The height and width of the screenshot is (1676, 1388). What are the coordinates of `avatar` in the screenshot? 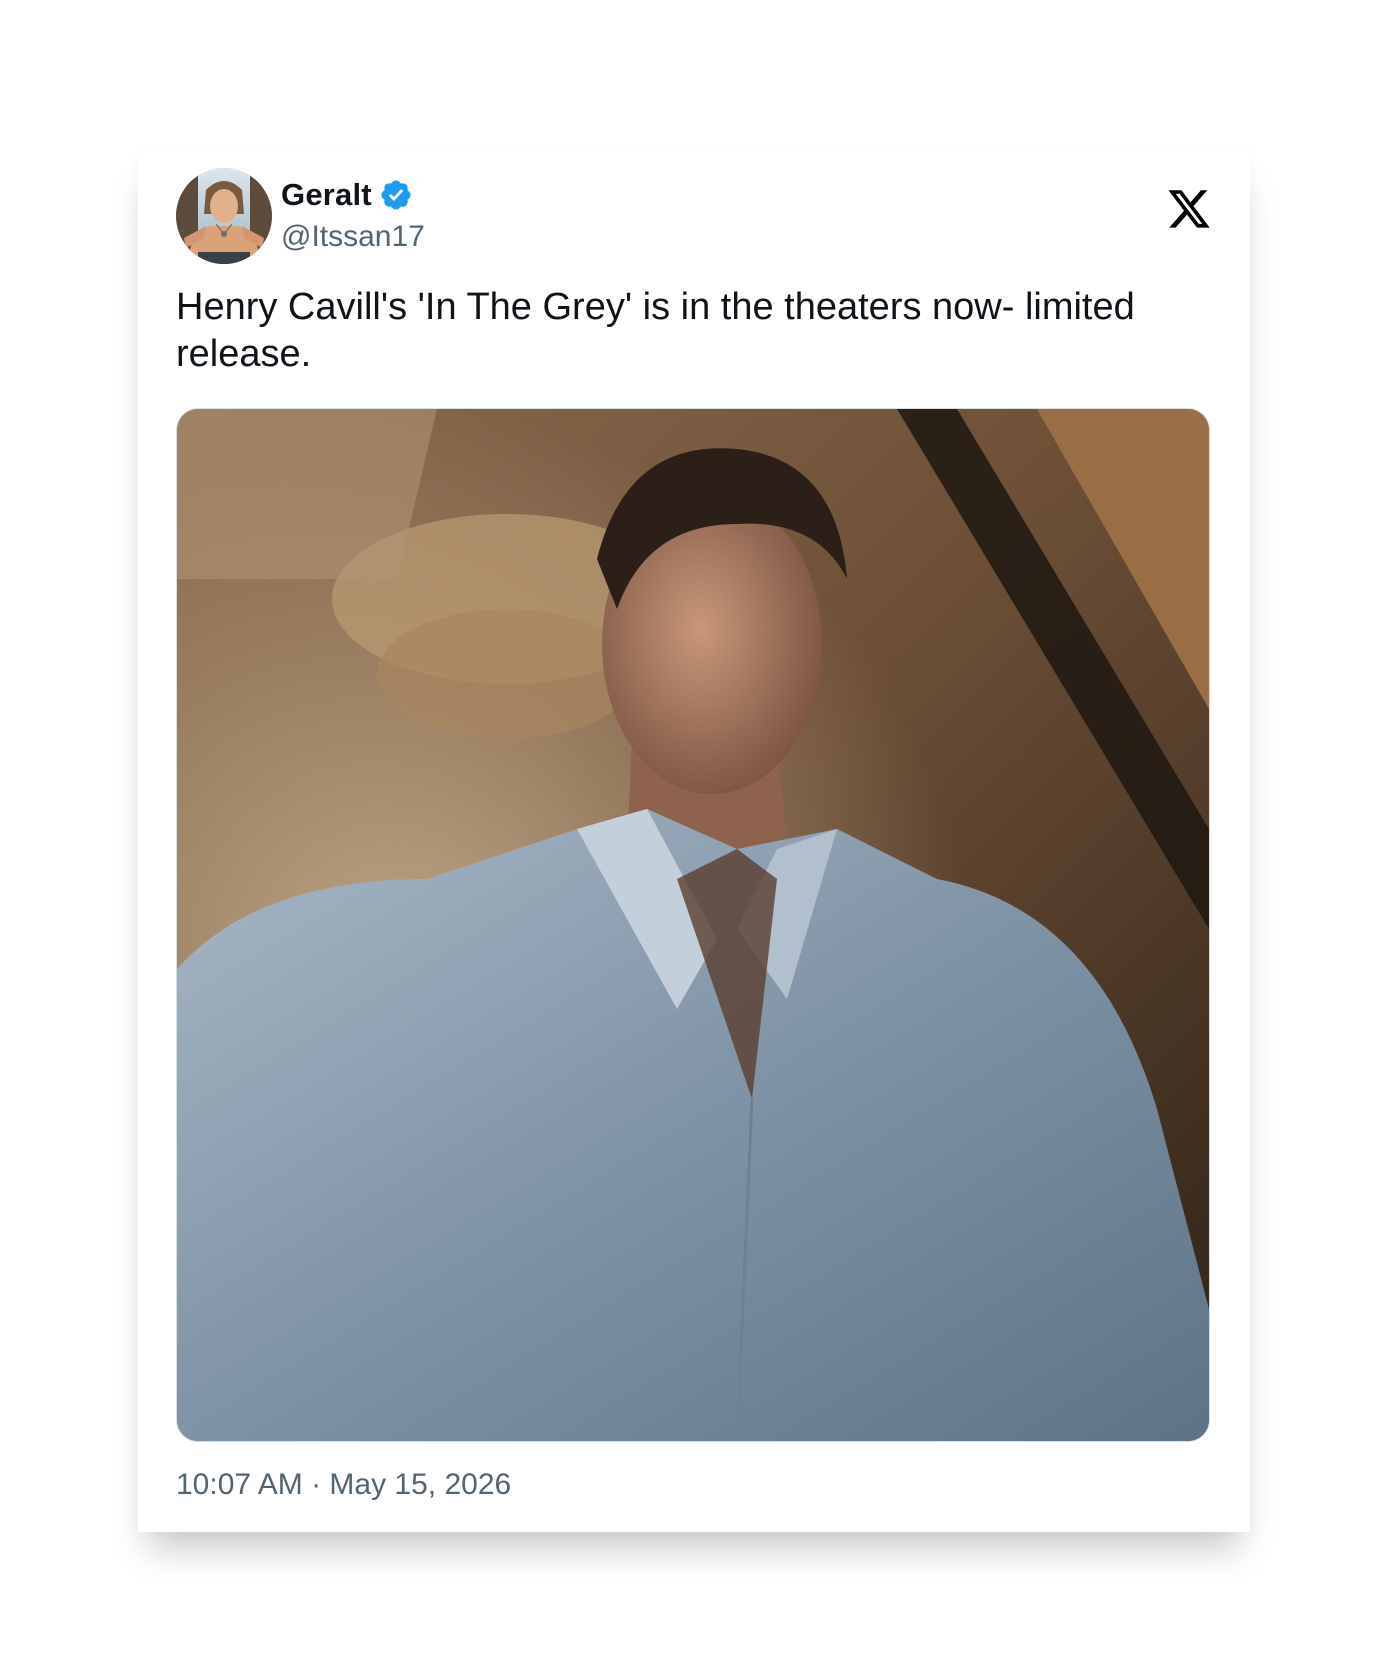 It's located at (224, 216).